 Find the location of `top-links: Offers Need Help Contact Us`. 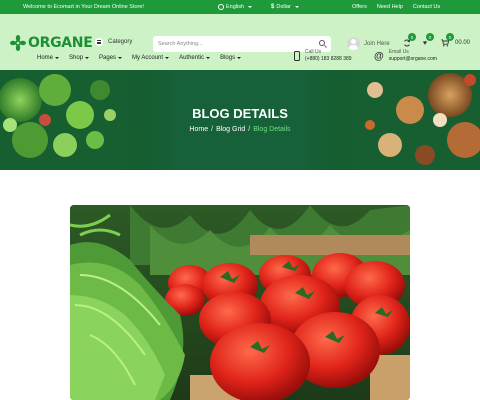

top-links: Offers Need Help Contact Us is located at coordinates (396, 7).